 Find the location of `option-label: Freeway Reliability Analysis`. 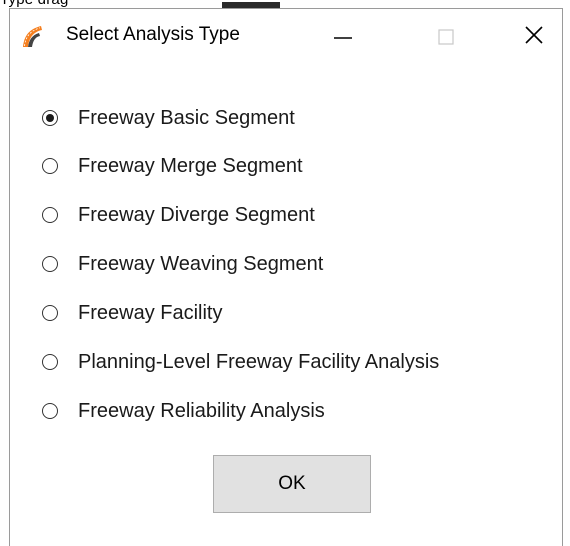

option-label: Freeway Reliability Analysis is located at coordinates (201, 411).